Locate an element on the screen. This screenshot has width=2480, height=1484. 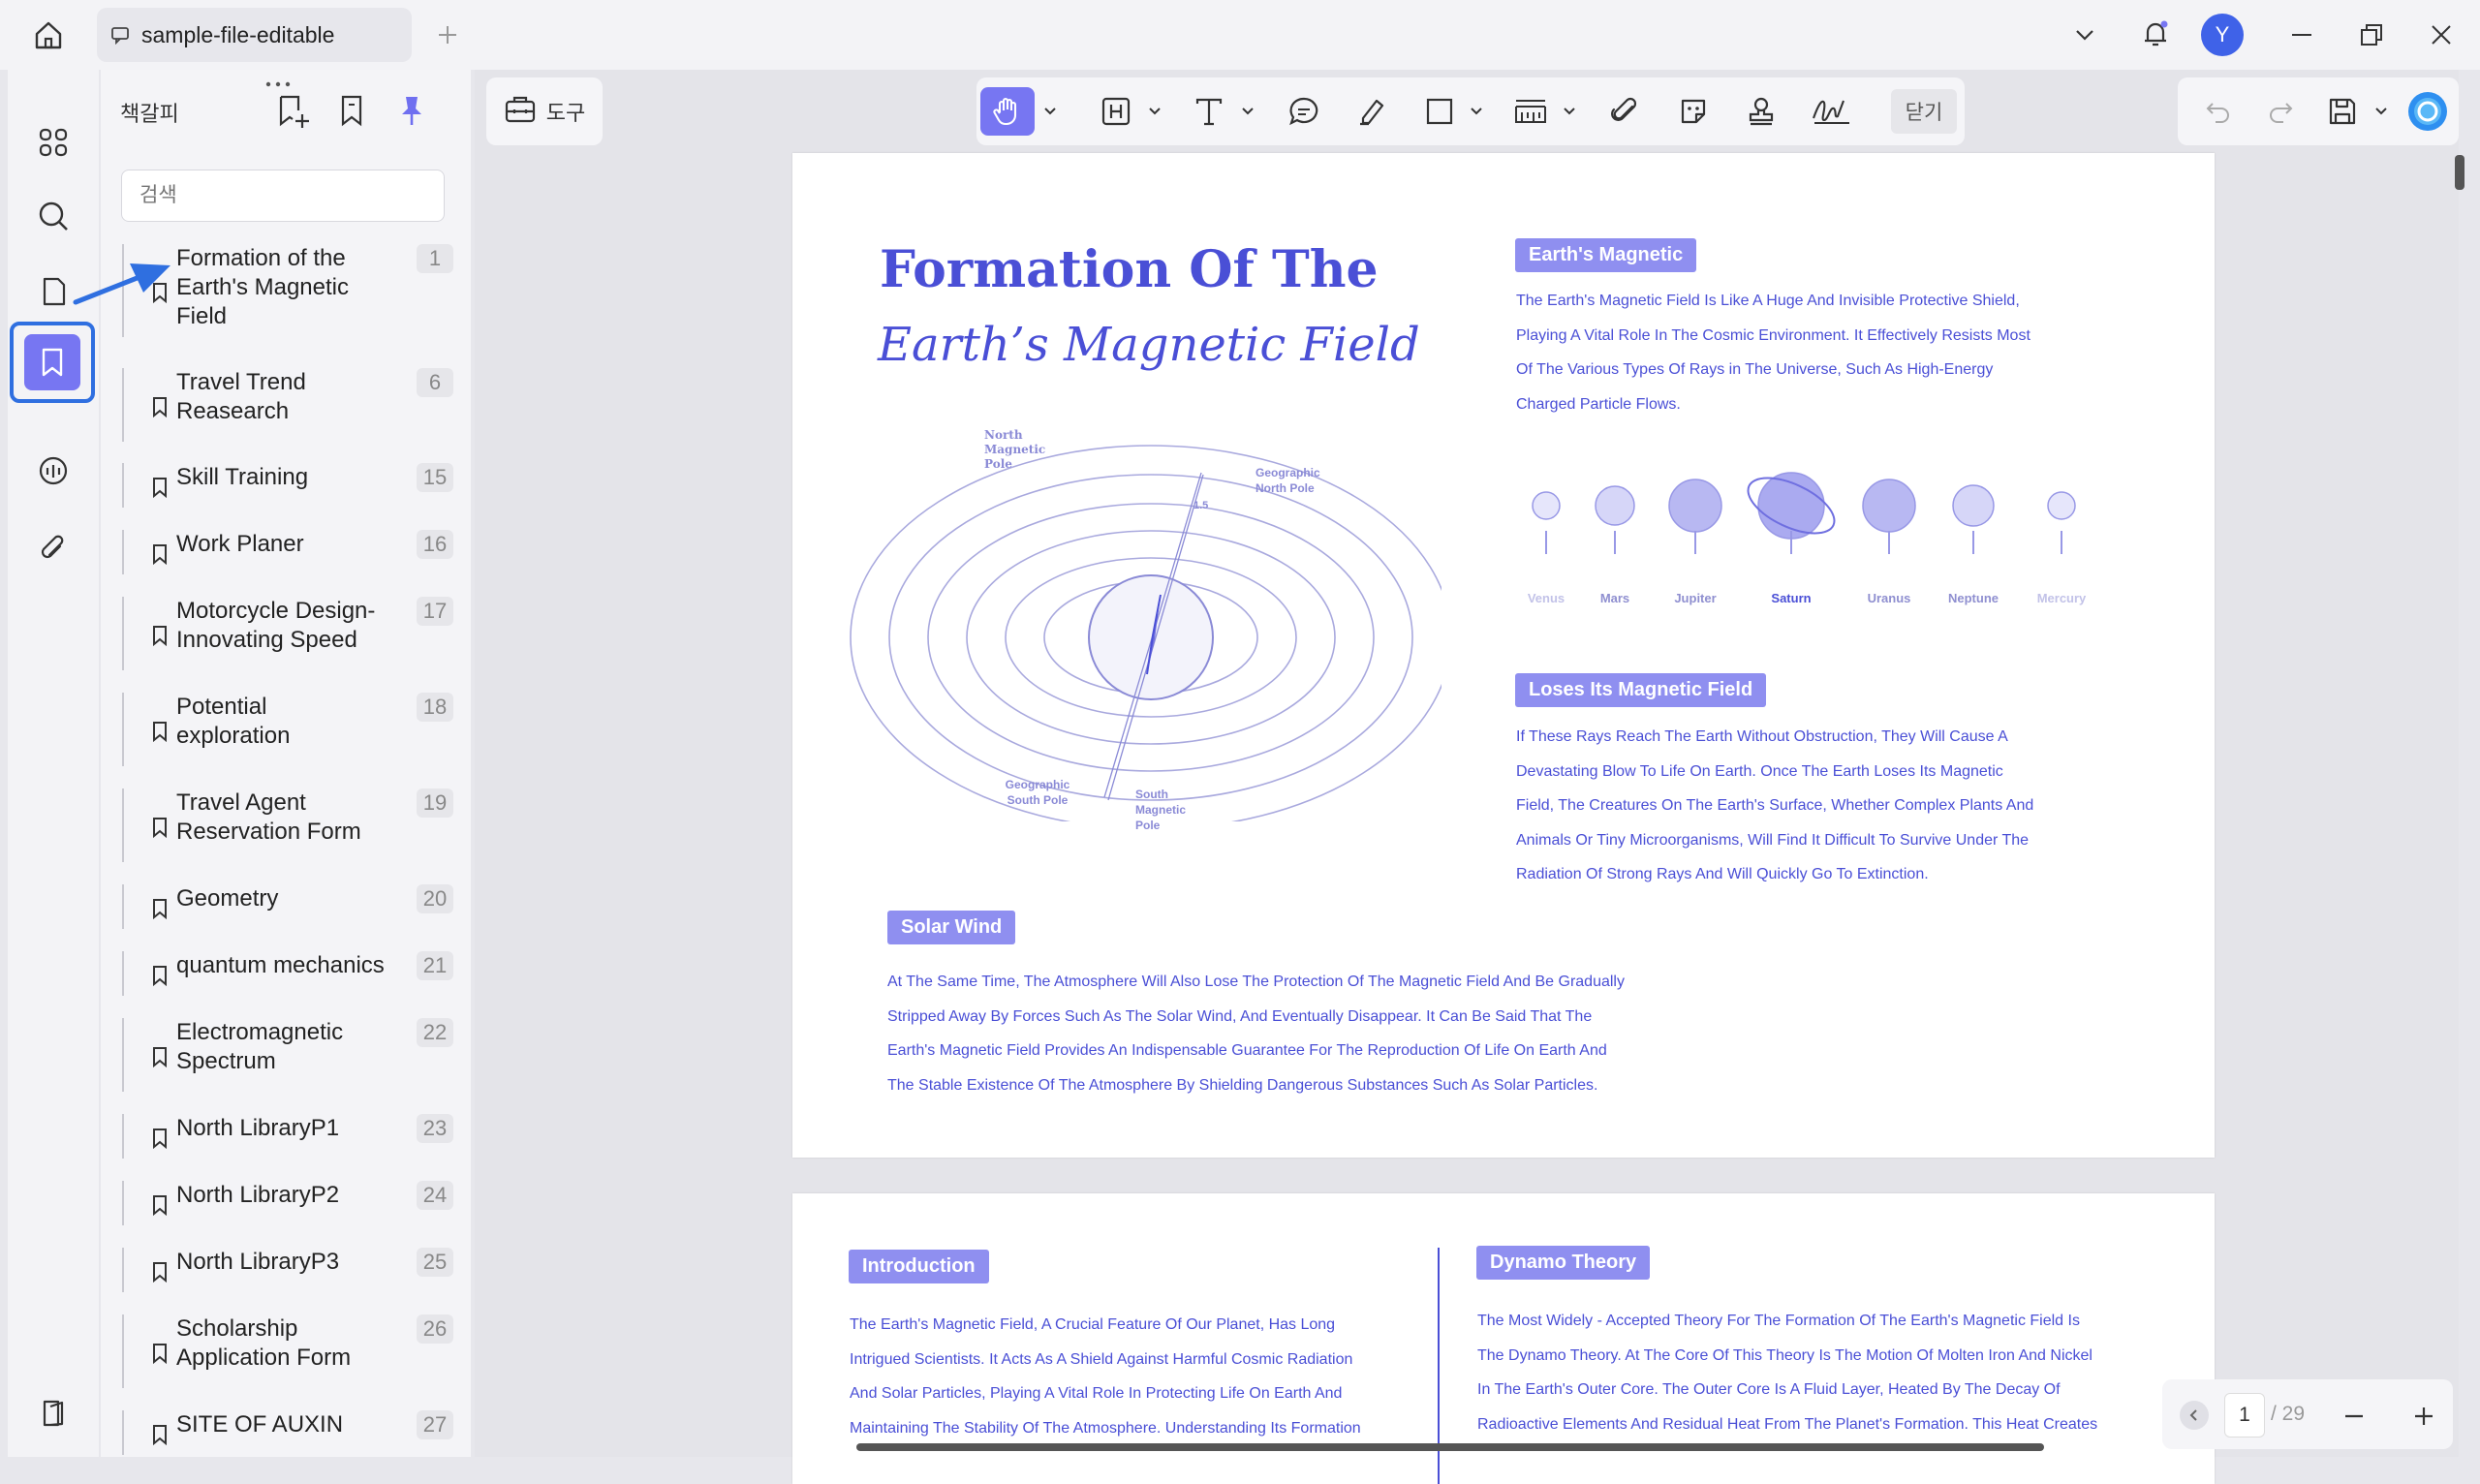
stamp-tool-icon is located at coordinates (1761, 111).